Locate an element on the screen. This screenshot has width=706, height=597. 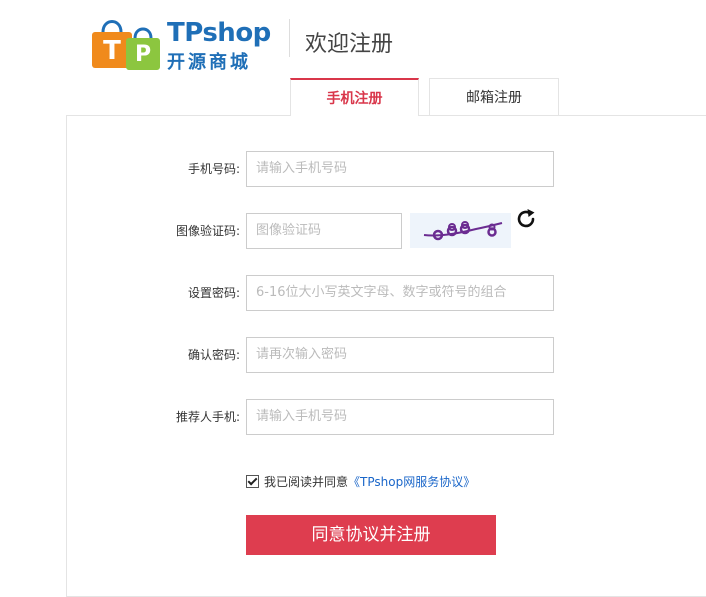
phone-label: 手机号码: is located at coordinates (213, 169).